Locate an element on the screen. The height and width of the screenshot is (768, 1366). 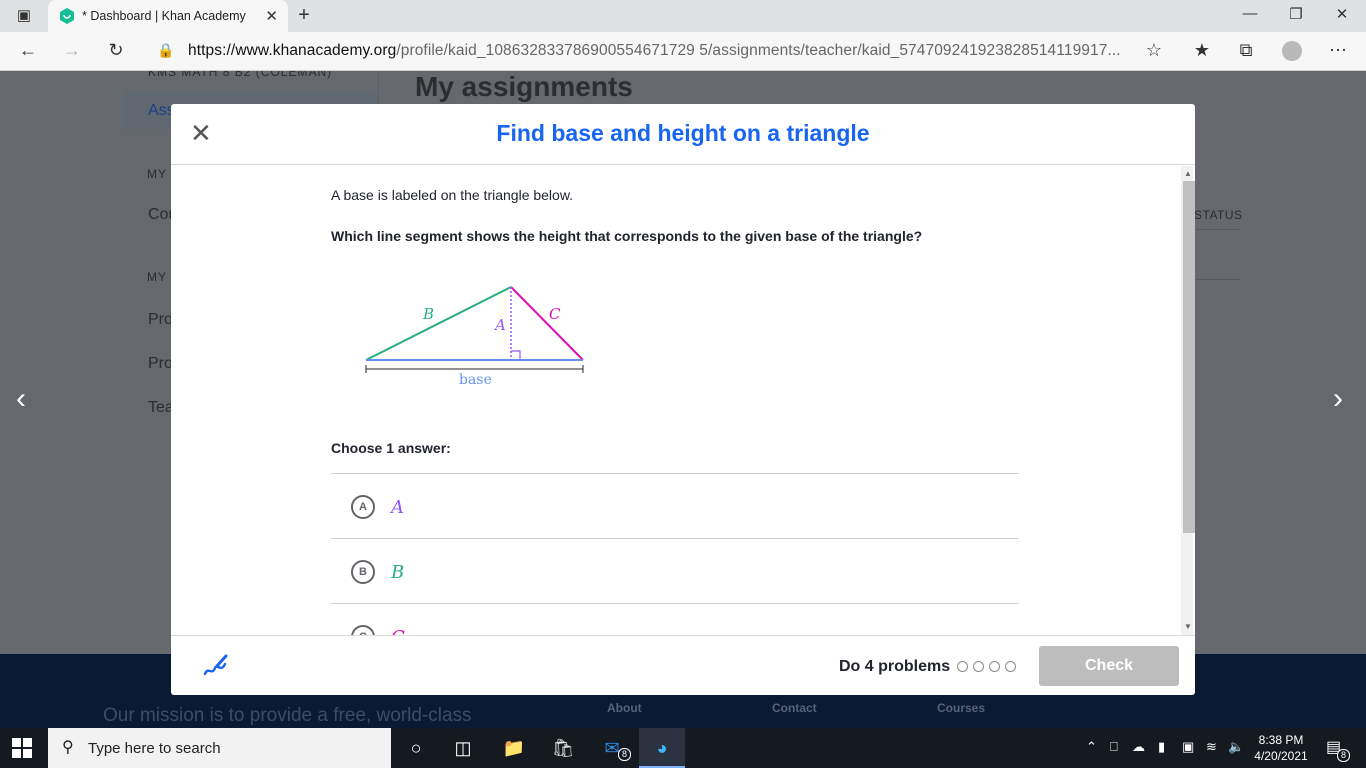
taskbar-search-input: ⚲ Type here to search is located at coordinates (219, 748).